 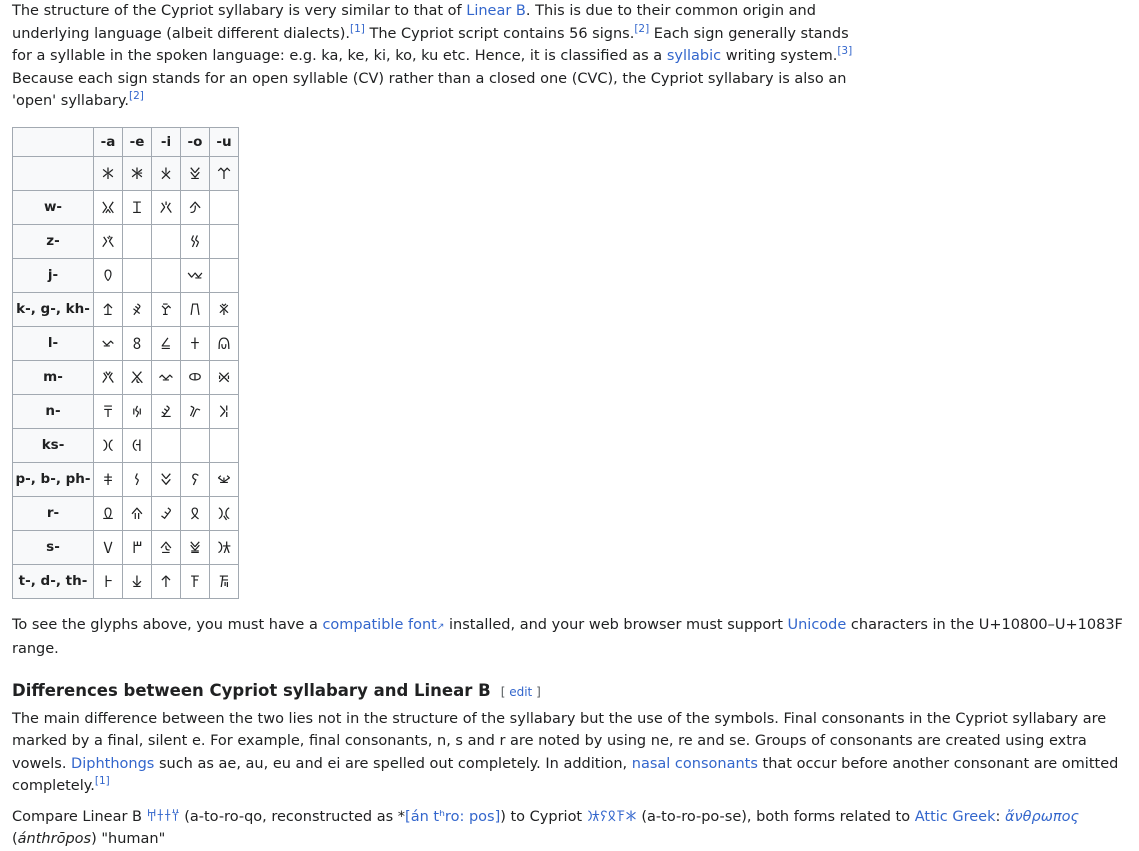 What do you see at coordinates (167, 624) in the screenshot?
I see `text: To see the glyphs above, you must have a` at bounding box center [167, 624].